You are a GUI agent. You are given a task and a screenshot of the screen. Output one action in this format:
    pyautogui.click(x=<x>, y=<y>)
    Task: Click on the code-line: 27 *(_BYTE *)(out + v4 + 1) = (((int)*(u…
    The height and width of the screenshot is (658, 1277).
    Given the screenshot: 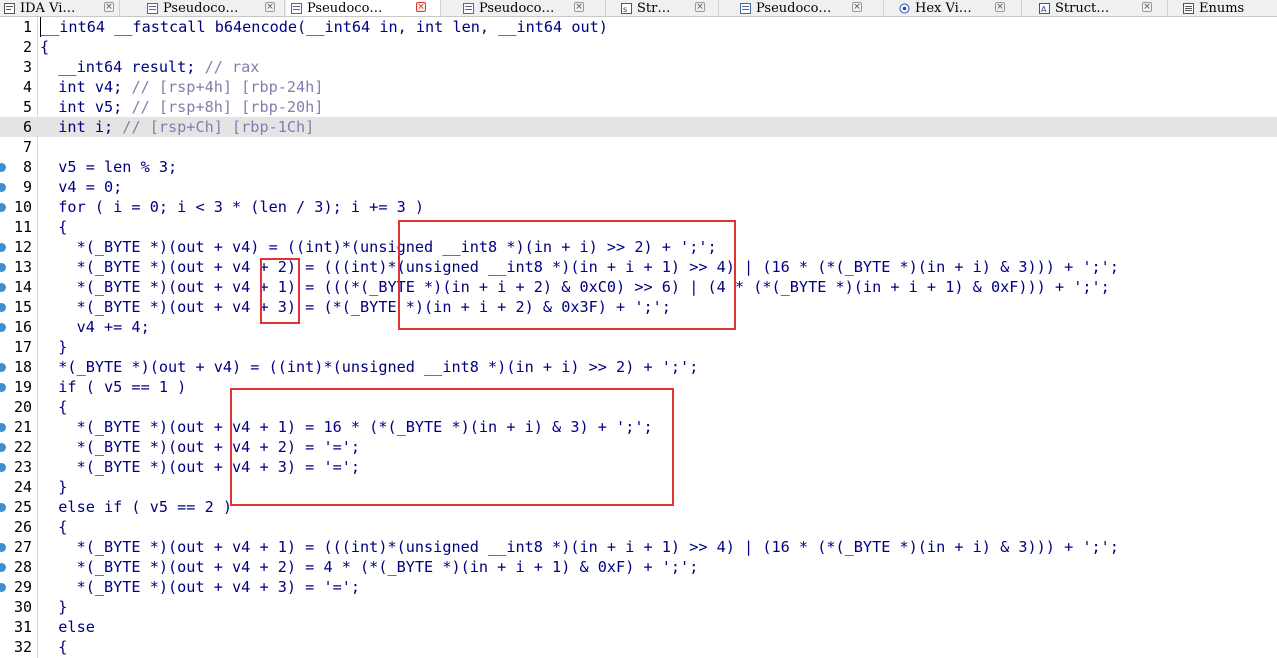 What is the action you would take?
    pyautogui.click(x=638, y=547)
    